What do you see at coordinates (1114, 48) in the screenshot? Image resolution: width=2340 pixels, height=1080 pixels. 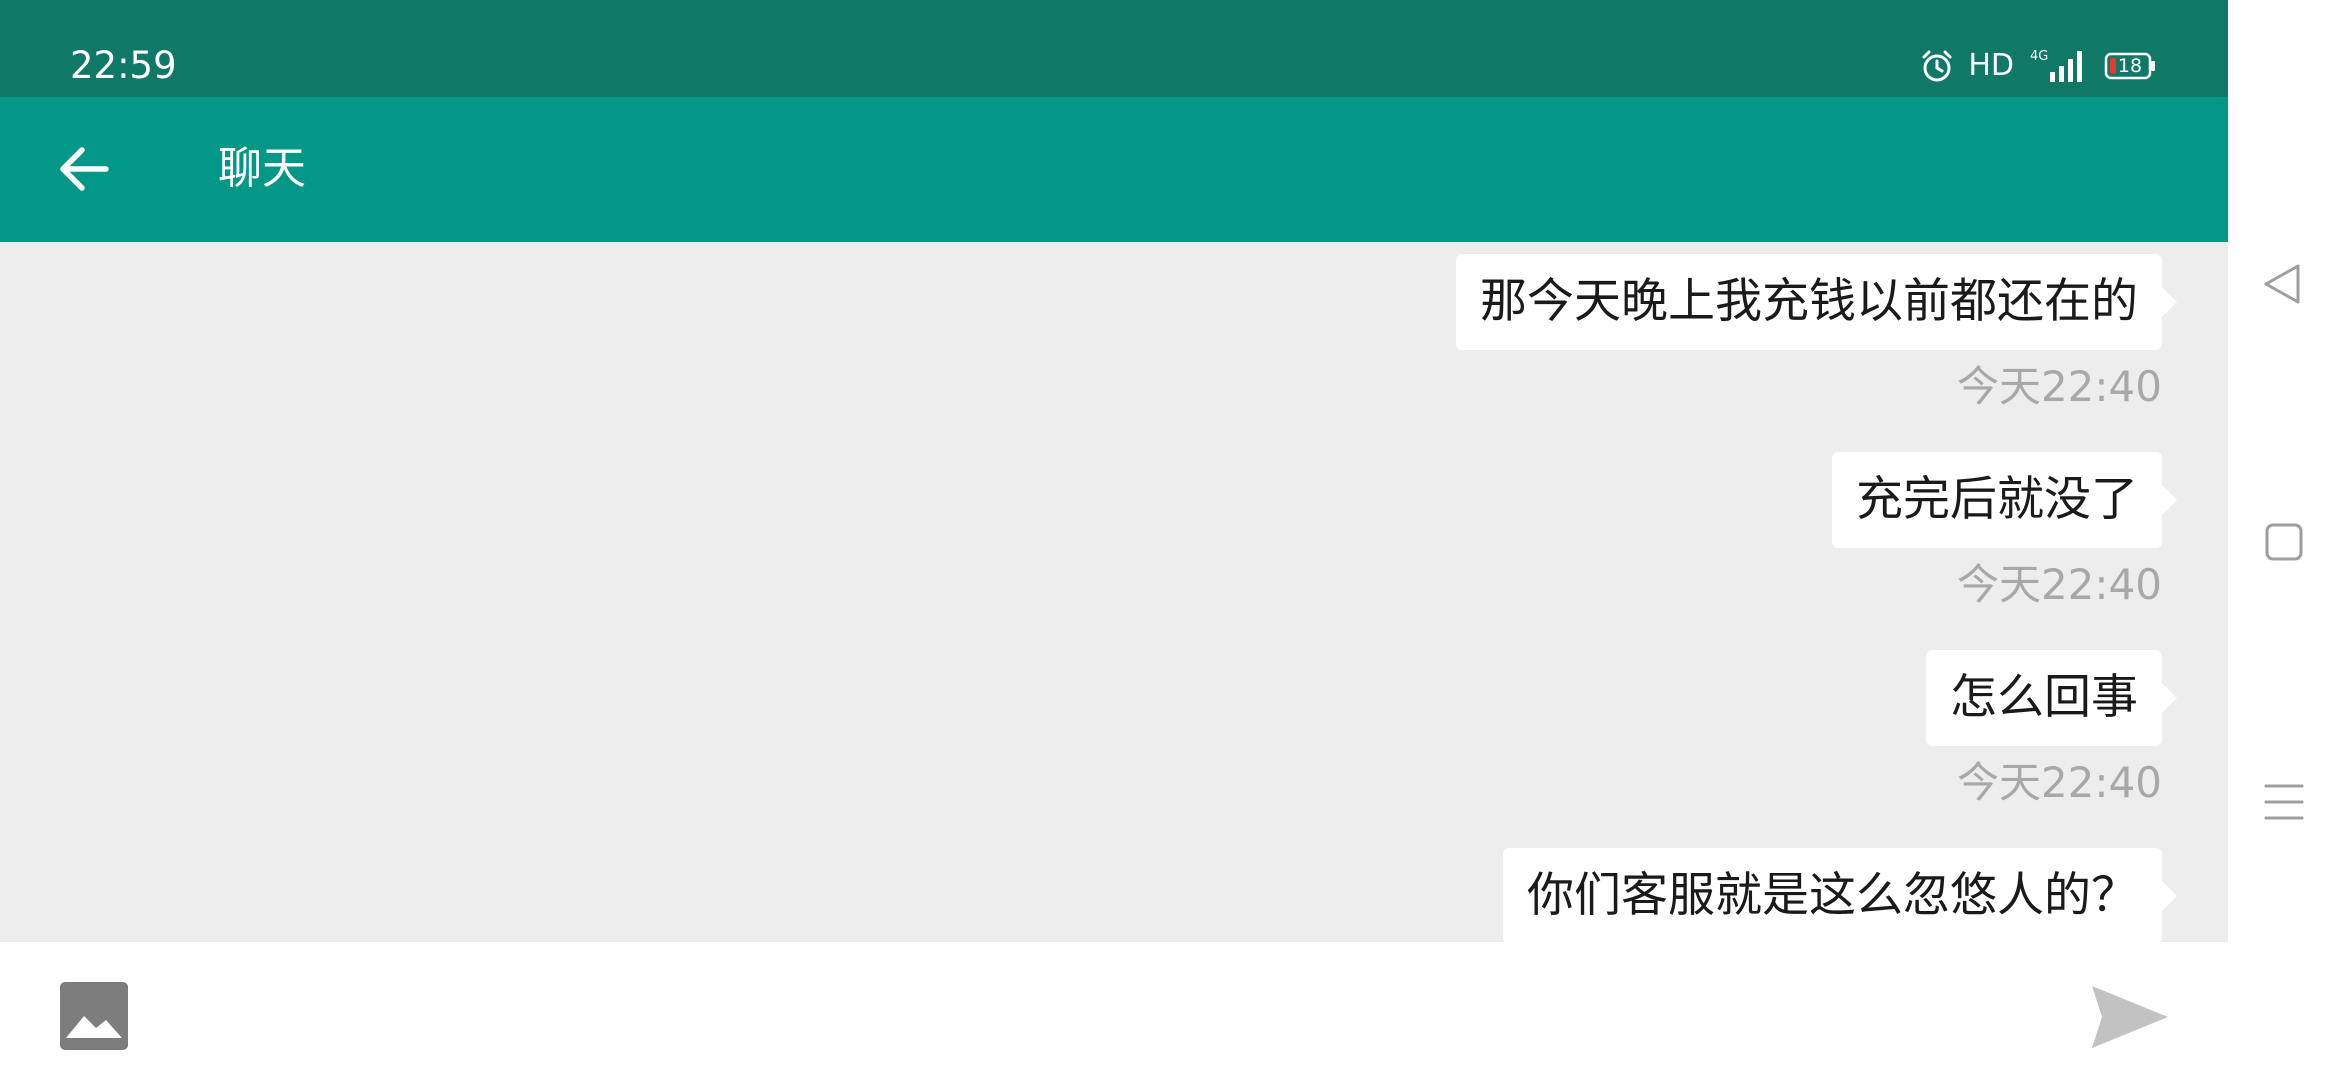 I see `status-bar: 22:59 HD 4G 18` at bounding box center [1114, 48].